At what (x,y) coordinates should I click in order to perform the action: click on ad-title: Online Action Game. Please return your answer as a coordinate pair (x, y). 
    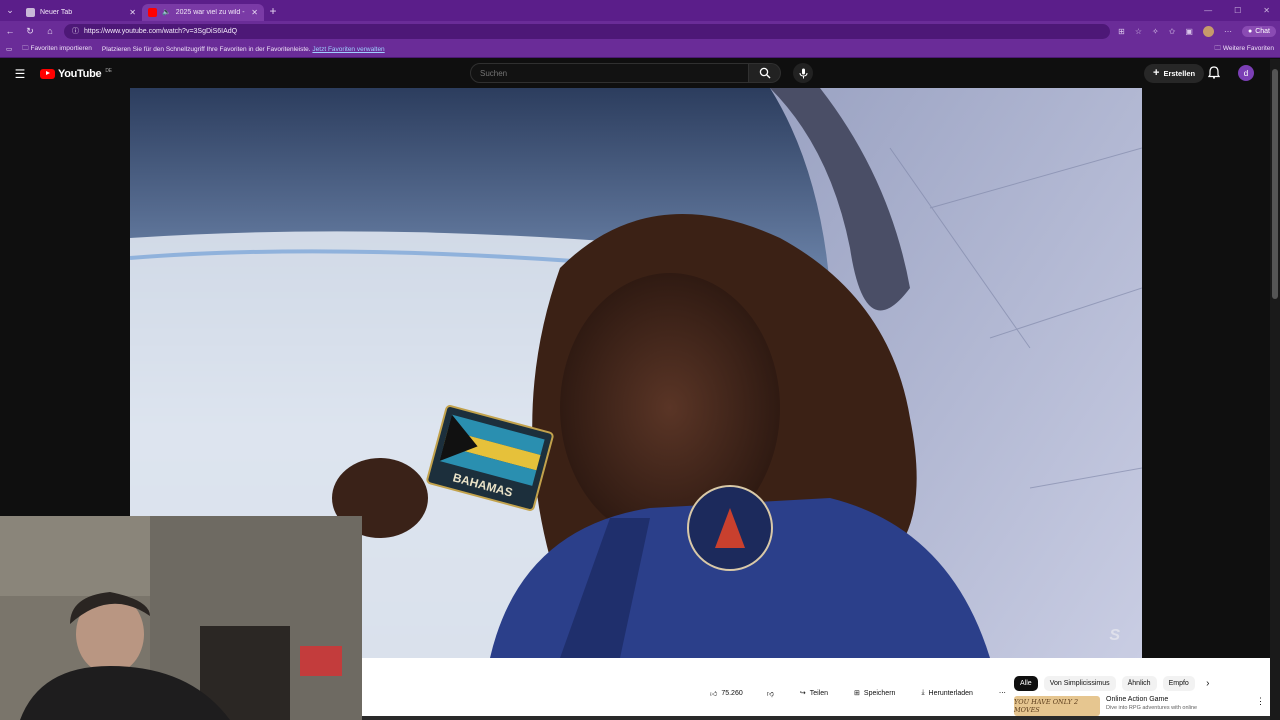
    Looking at the image, I should click on (1178, 699).